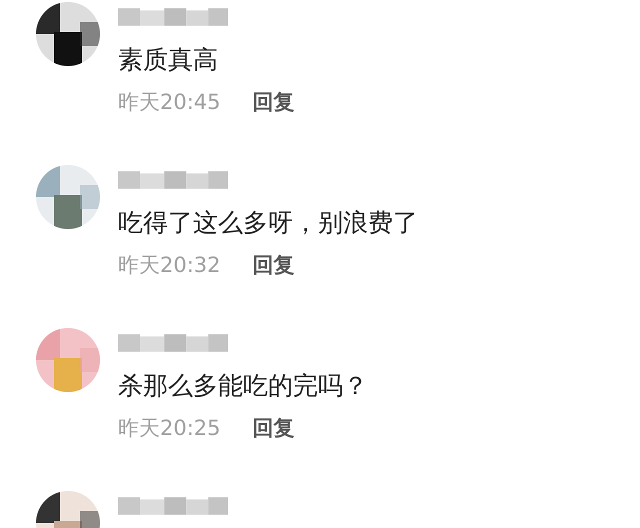 The width and height of the screenshot is (640, 528). I want to click on comment-time: 昨天20:32, so click(169, 265).